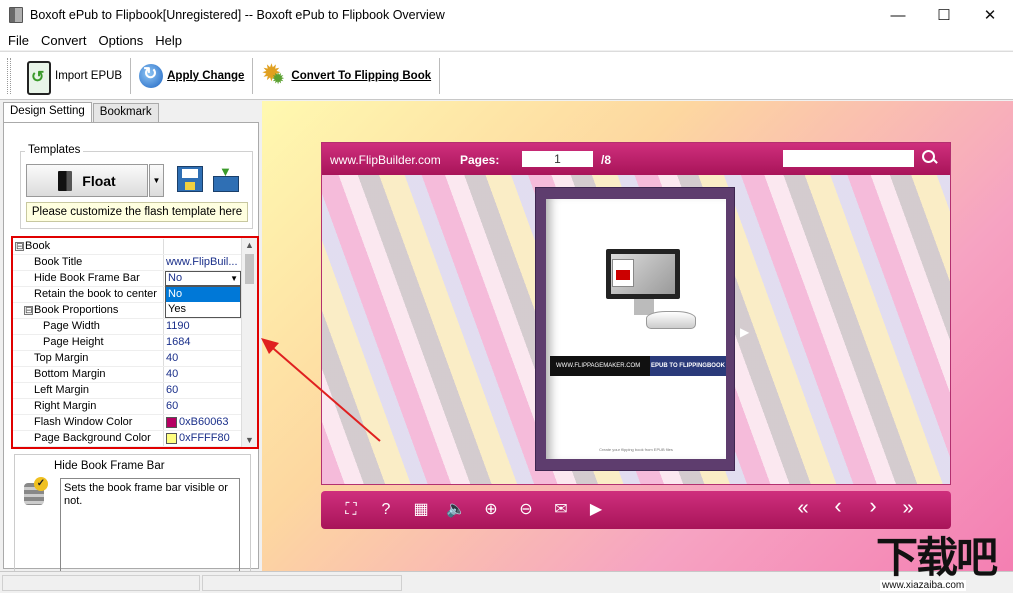  I want to click on last-page-icon: », so click(908, 508).